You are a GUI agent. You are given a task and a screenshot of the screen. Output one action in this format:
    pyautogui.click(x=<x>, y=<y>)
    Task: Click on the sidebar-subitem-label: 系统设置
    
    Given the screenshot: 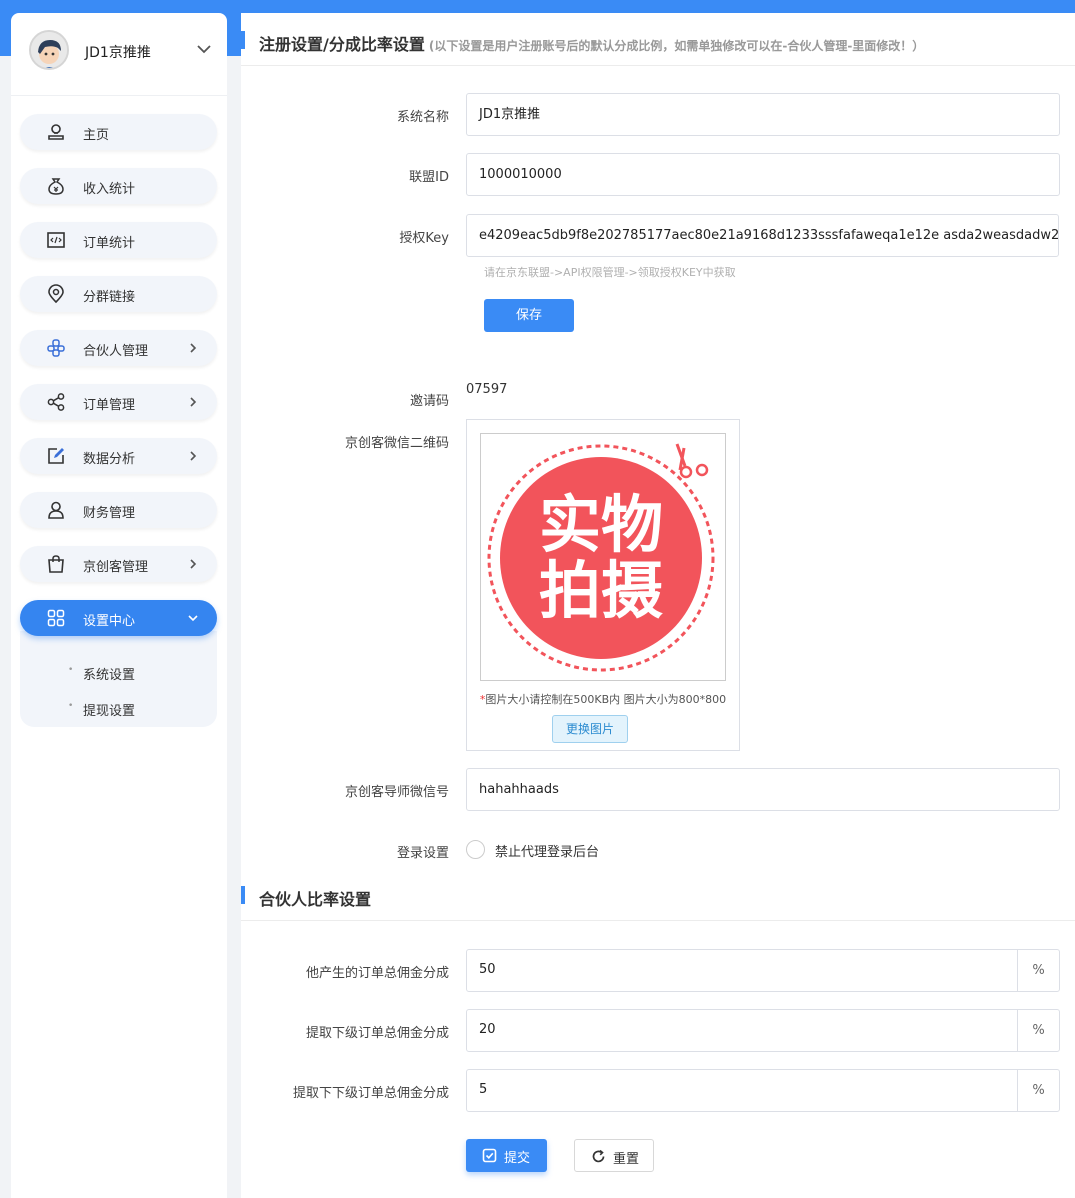 What is the action you would take?
    pyautogui.click(x=109, y=675)
    